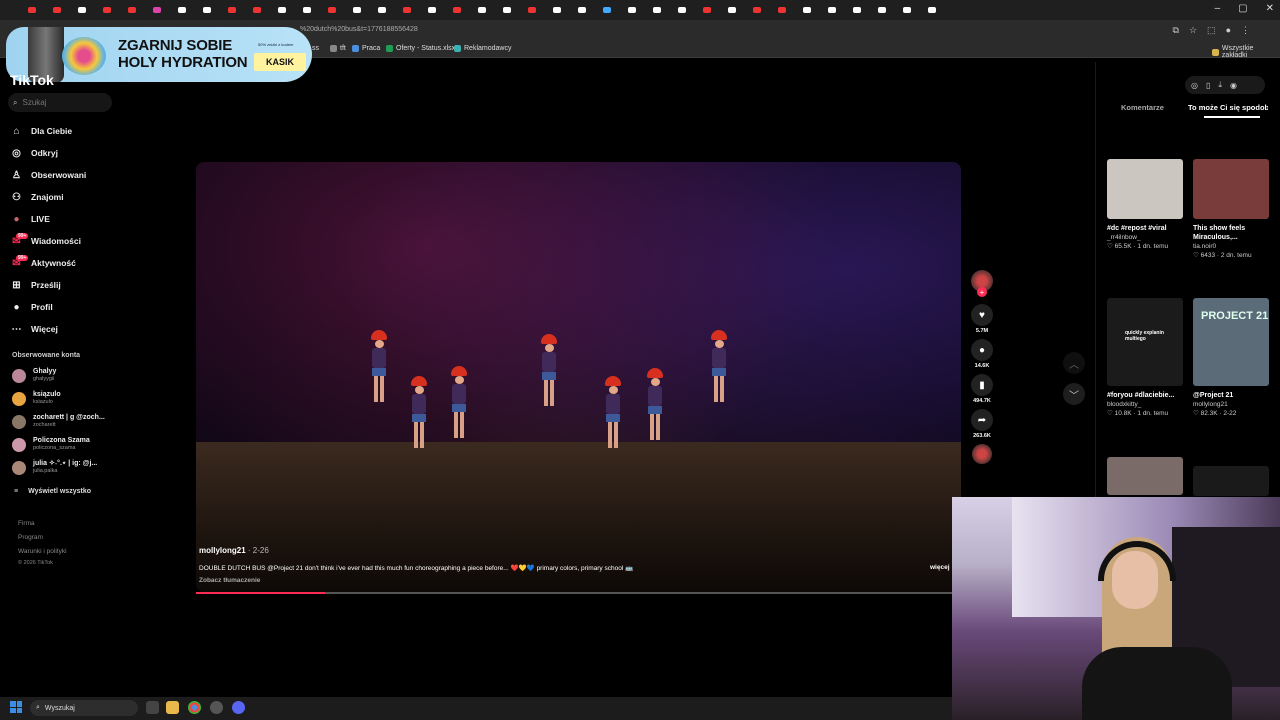  What do you see at coordinates (1228, 30) in the screenshot?
I see `profile-avatar-icon: ●` at bounding box center [1228, 30].